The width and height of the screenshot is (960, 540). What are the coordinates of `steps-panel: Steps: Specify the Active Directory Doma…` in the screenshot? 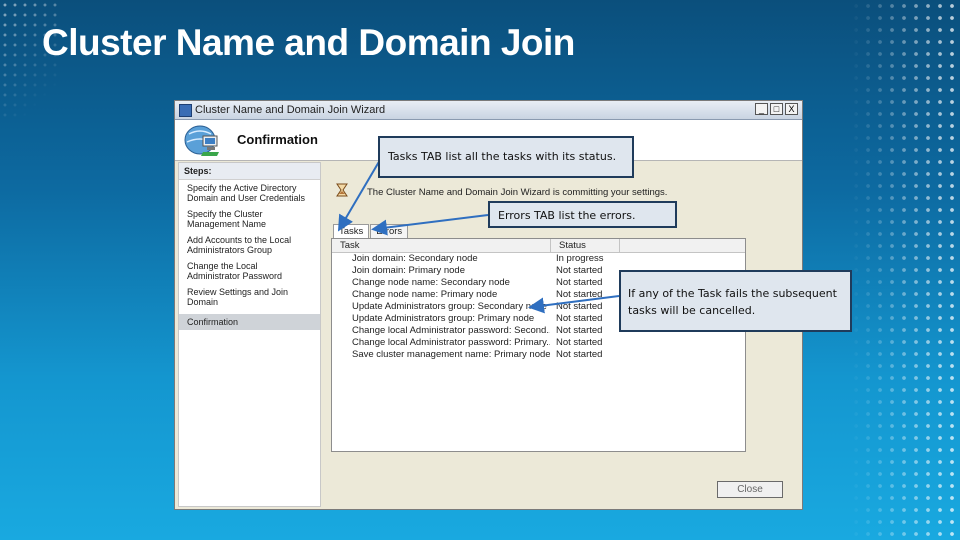 It's located at (249, 334).